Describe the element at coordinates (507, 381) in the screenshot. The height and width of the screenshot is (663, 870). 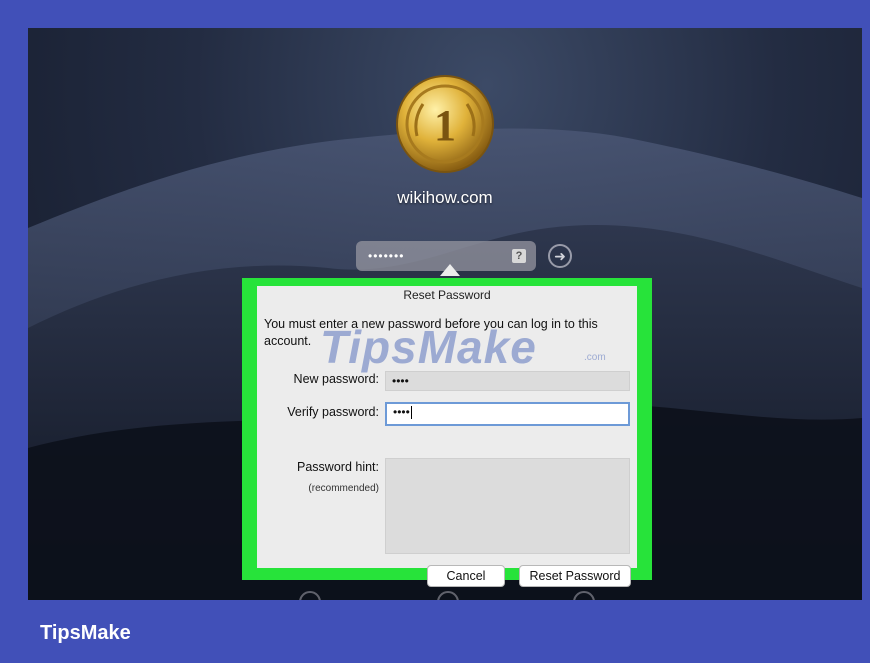
I see `new-password-field: ••••` at that location.